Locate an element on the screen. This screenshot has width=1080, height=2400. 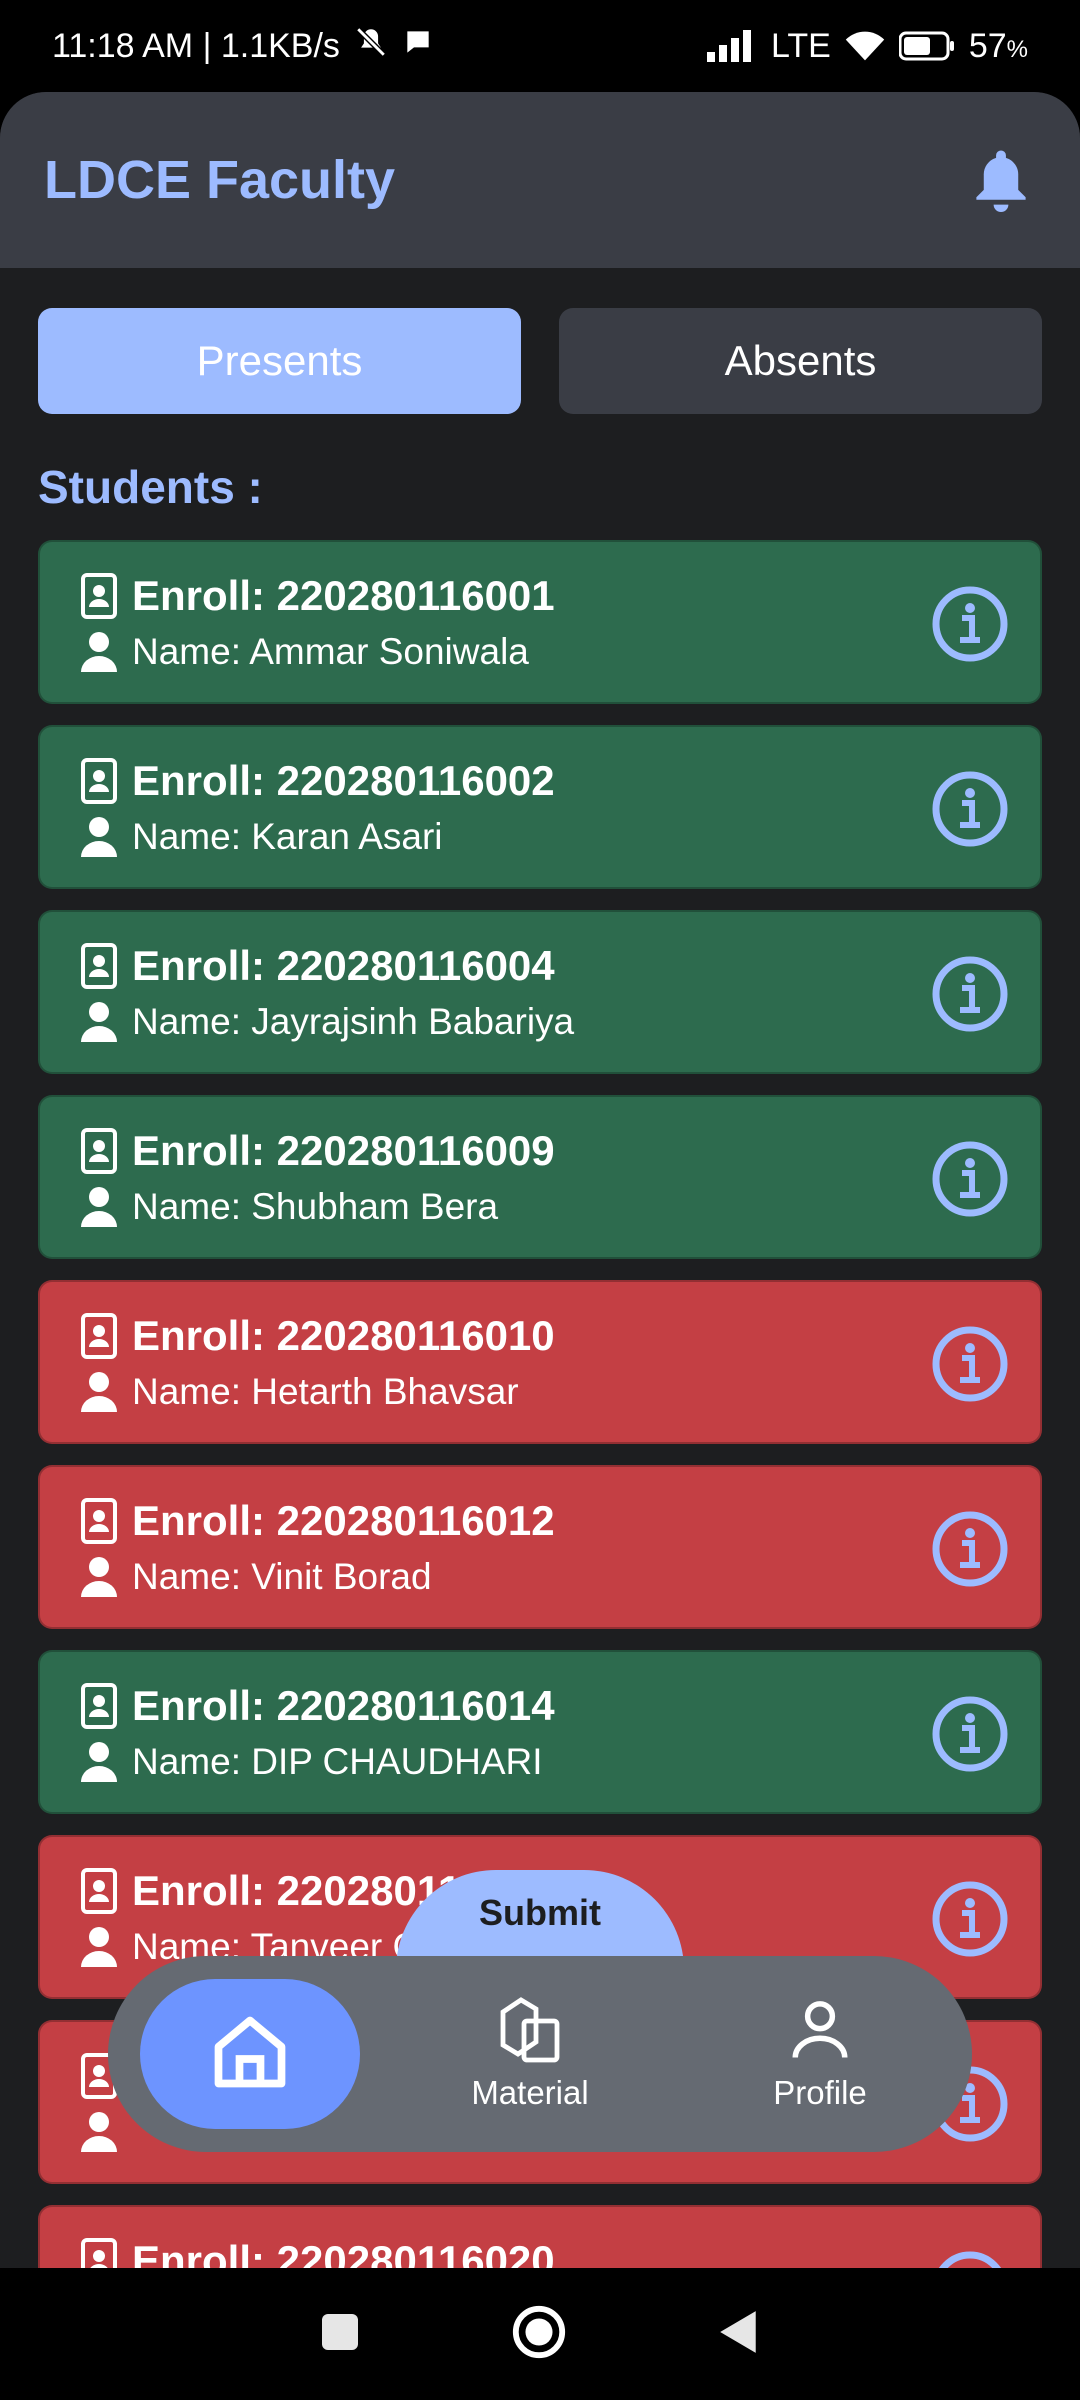
tab-presents: Presents is located at coordinates (279, 361).